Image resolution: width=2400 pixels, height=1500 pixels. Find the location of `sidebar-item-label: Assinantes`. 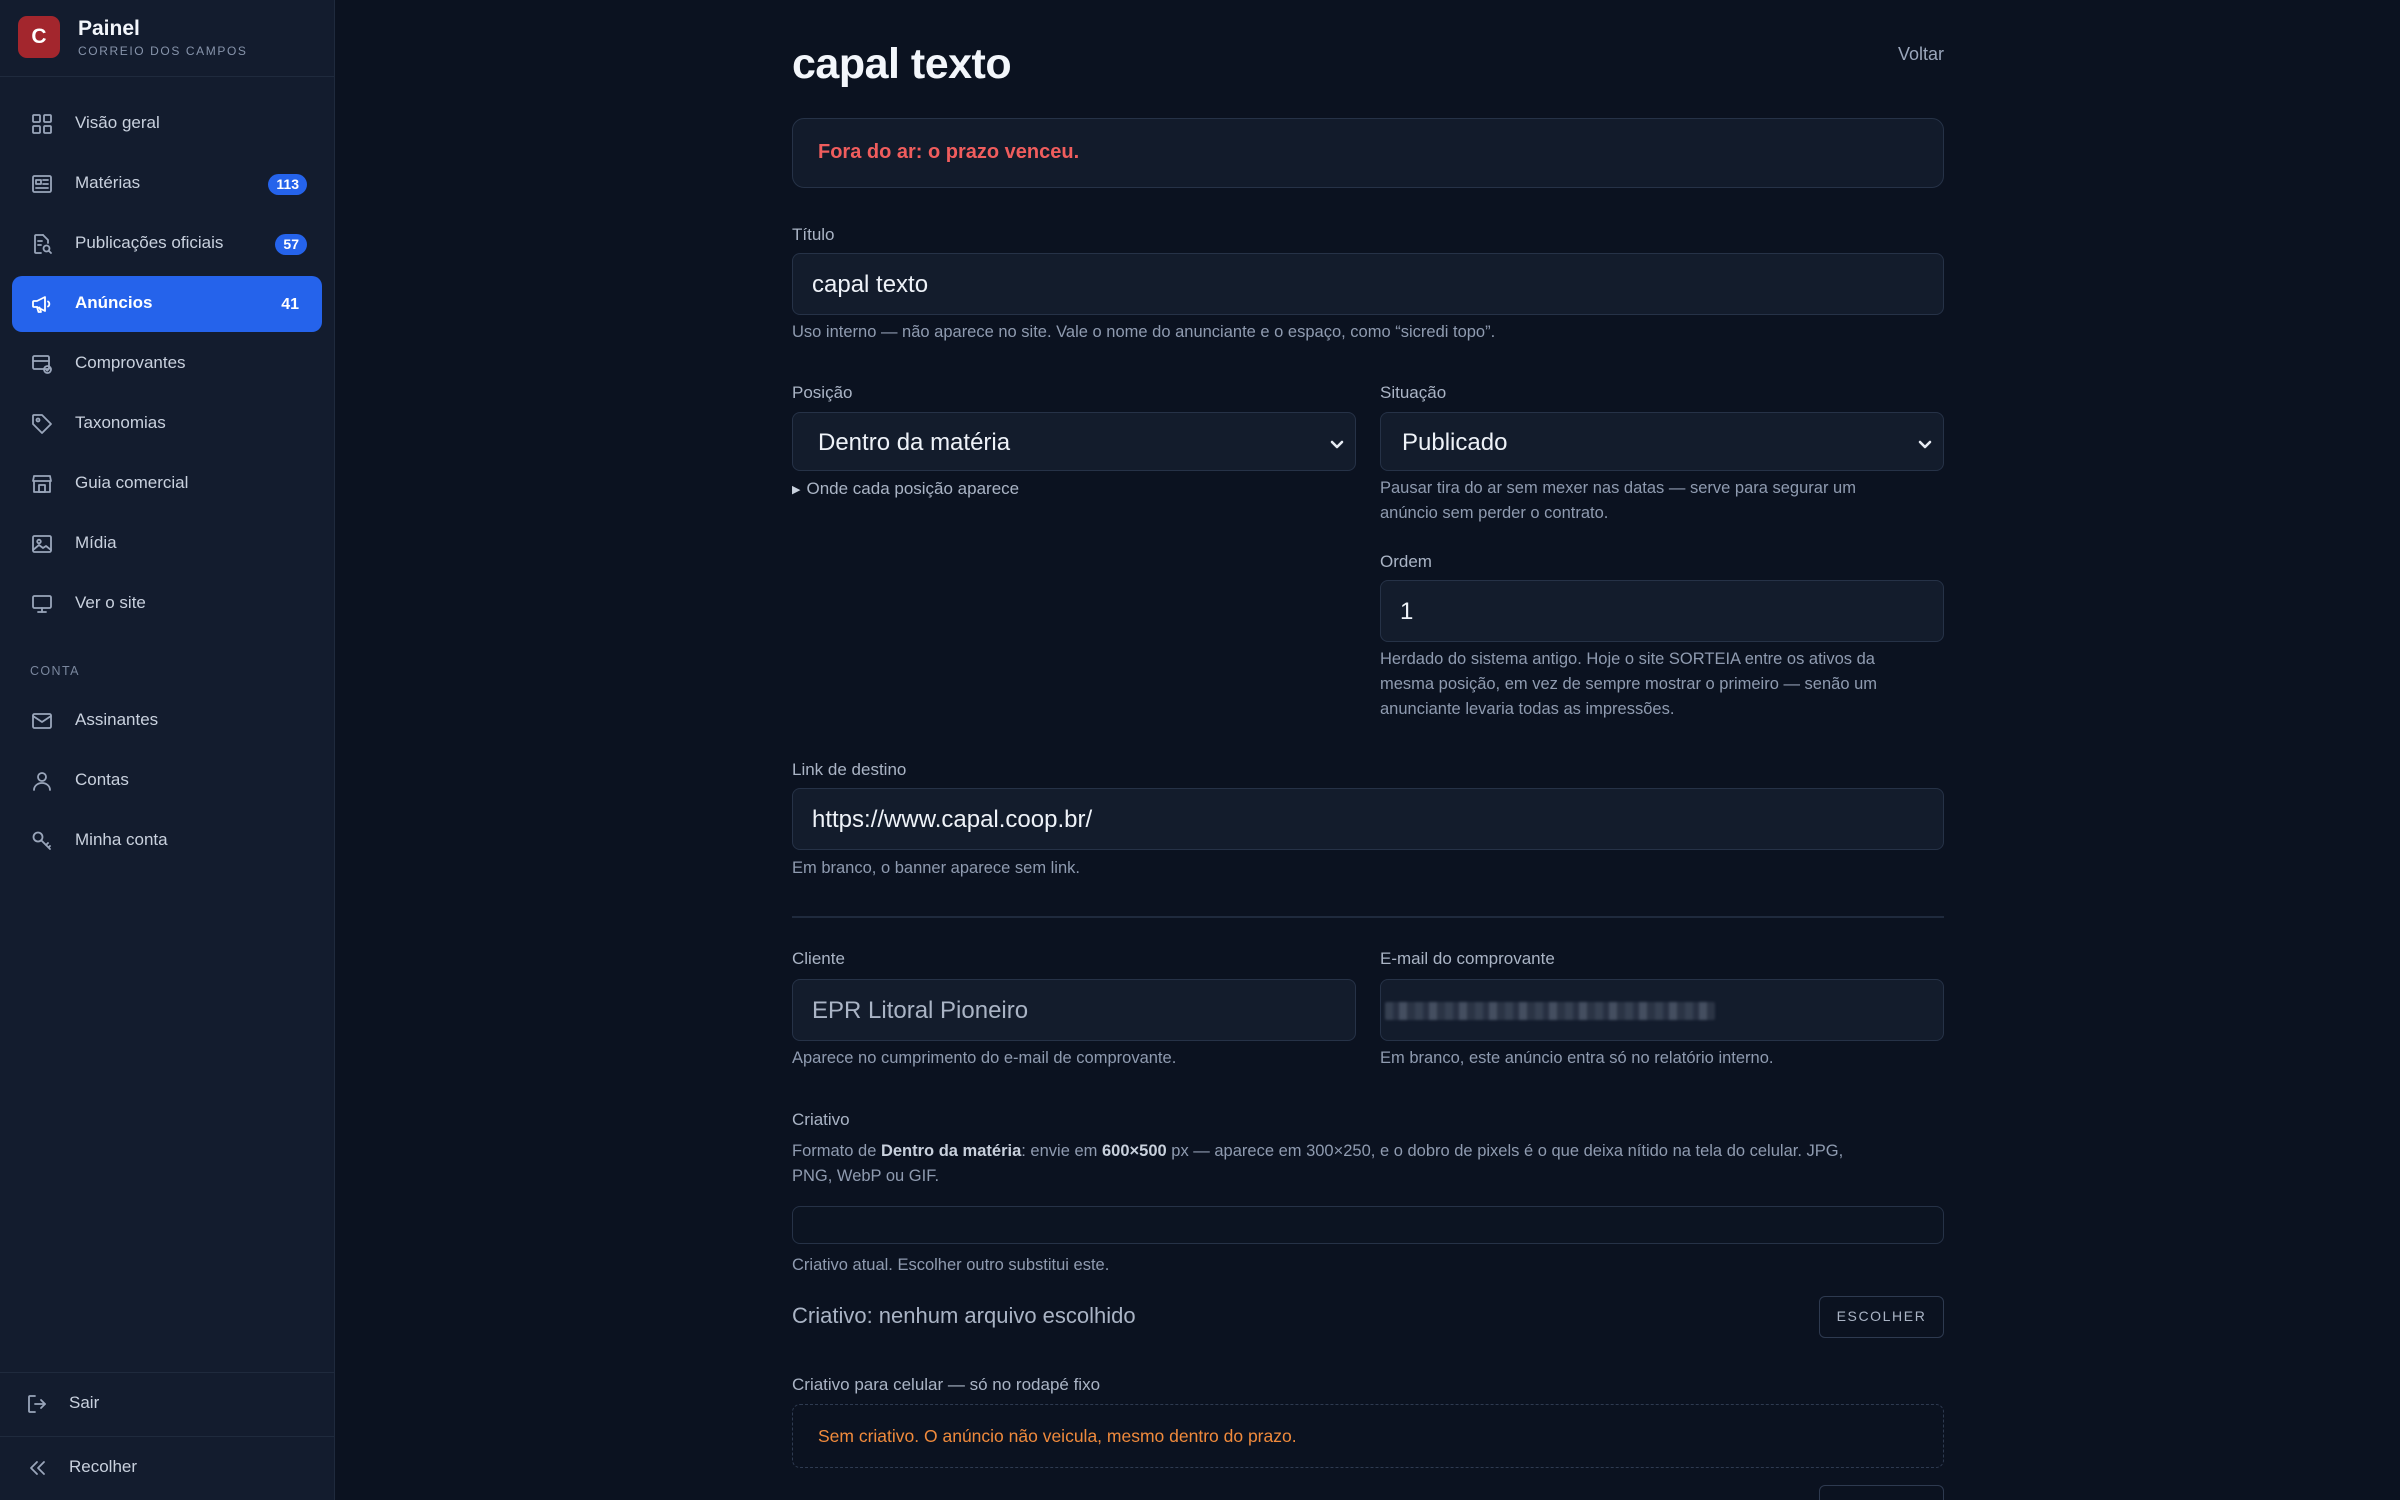

sidebar-item-label: Assinantes is located at coordinates (117, 719).